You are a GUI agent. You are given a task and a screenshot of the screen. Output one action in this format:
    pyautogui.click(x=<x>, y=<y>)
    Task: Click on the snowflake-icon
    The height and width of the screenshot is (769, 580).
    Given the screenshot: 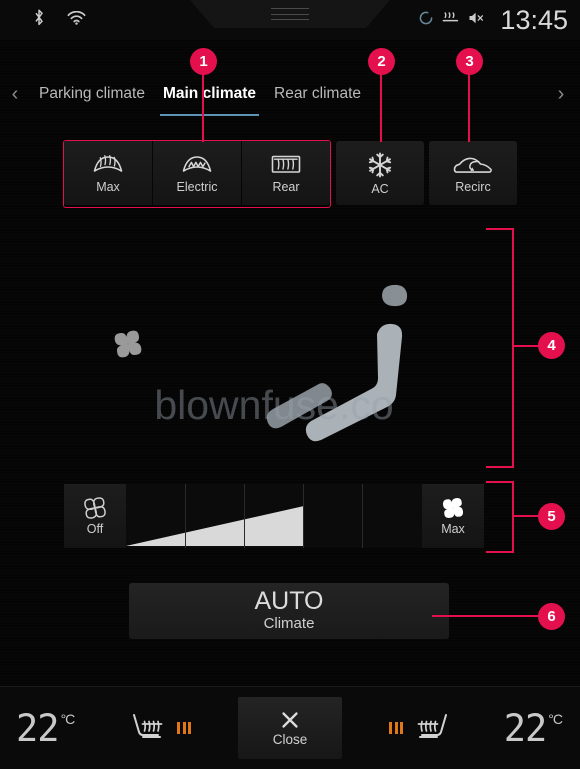 What is the action you would take?
    pyautogui.click(x=380, y=164)
    